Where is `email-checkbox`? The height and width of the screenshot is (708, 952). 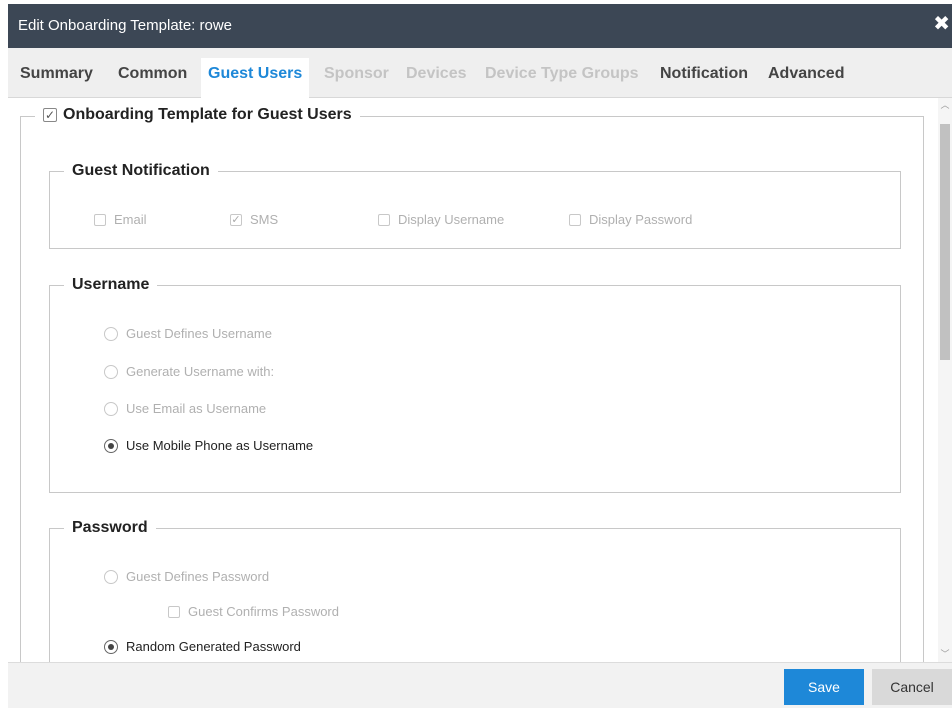
email-checkbox is located at coordinates (100, 219).